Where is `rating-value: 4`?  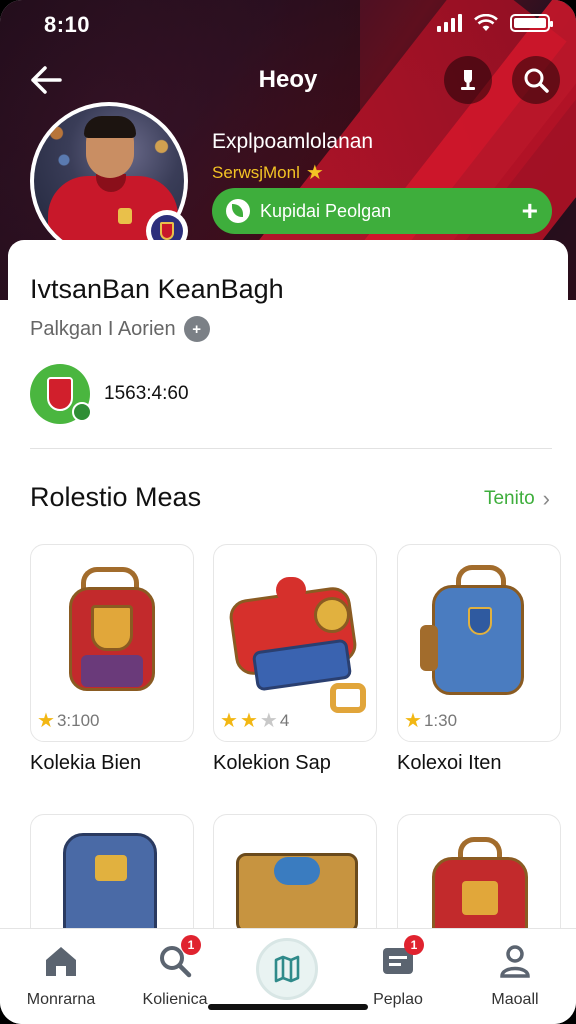
rating-value: 4 is located at coordinates (284, 720).